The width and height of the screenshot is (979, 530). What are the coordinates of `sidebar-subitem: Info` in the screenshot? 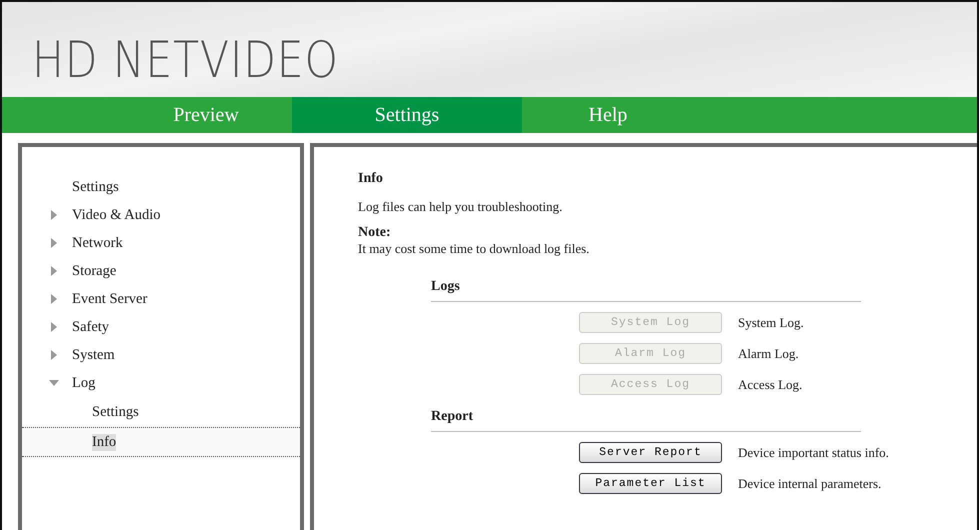 It's located at (161, 442).